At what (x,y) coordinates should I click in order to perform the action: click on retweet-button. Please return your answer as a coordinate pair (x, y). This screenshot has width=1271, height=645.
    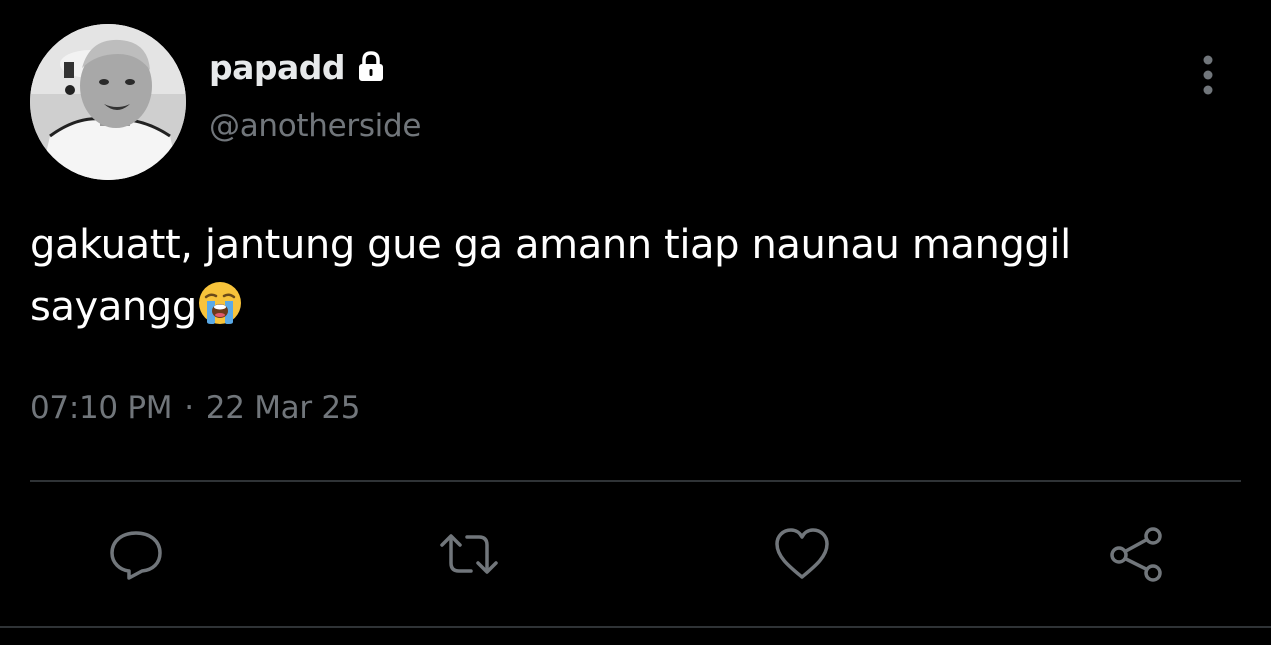
    Looking at the image, I should click on (469, 554).